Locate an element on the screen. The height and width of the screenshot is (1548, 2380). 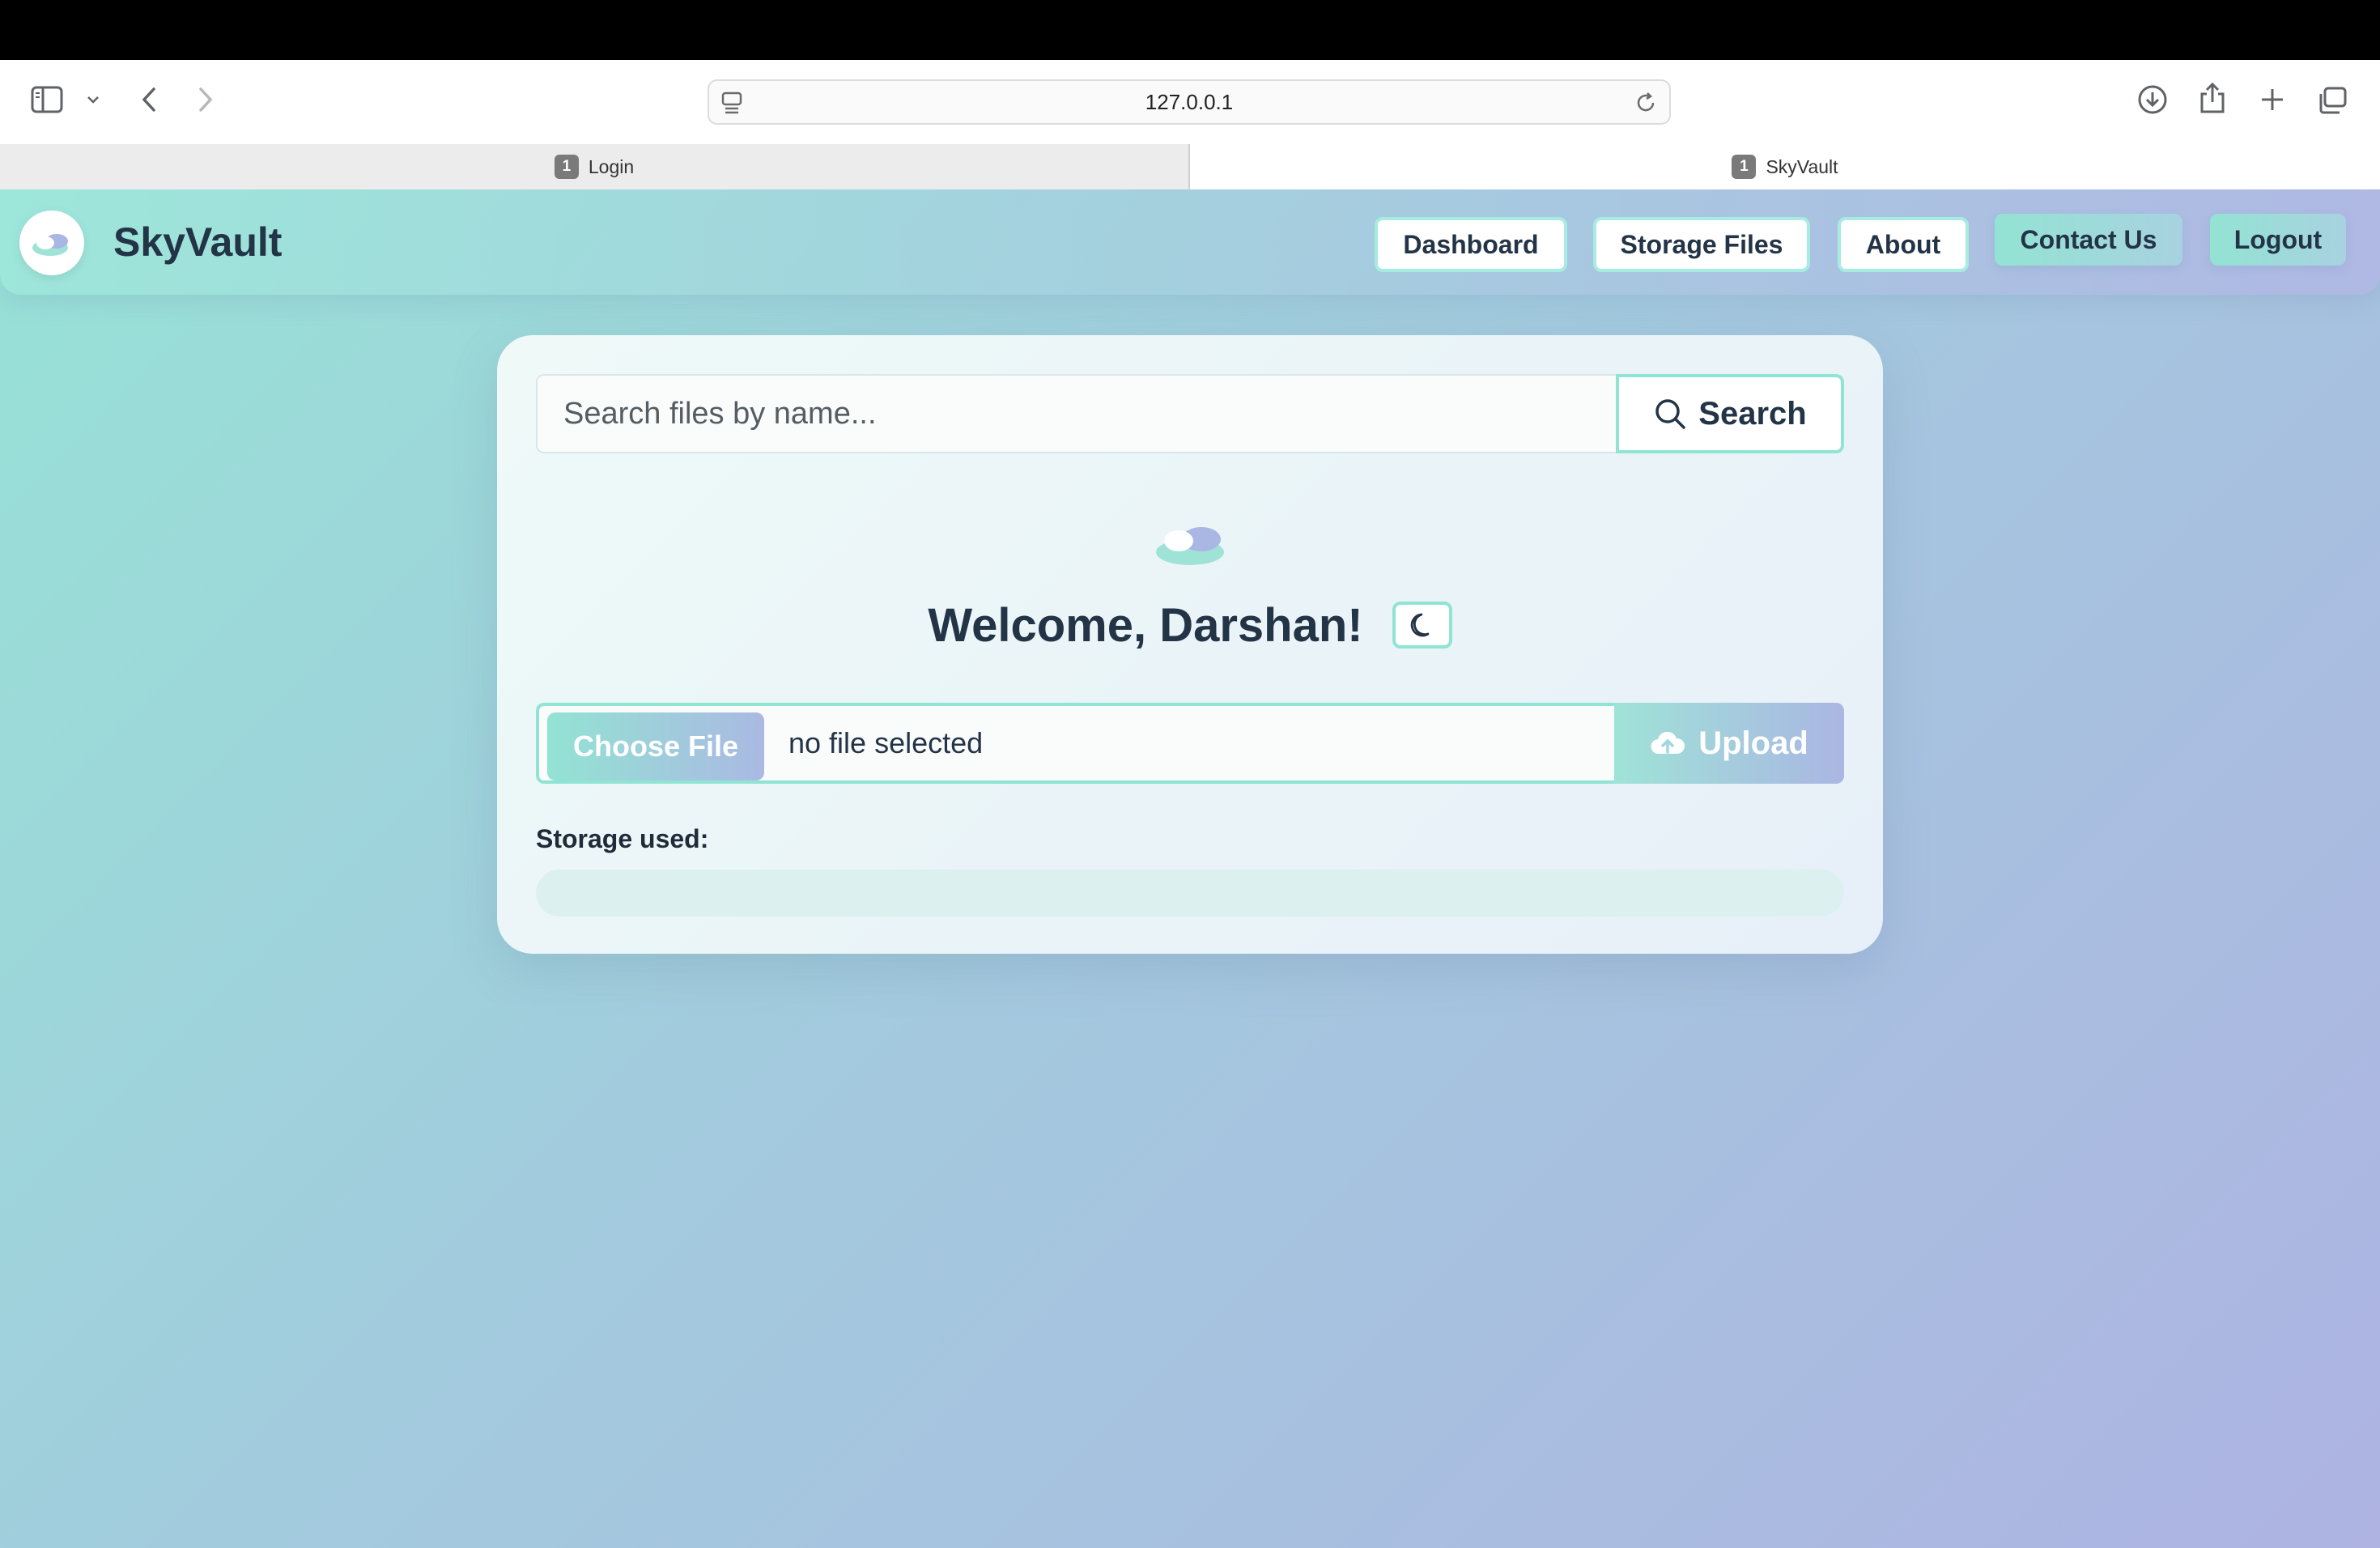
storage-progress-bar is located at coordinates (1190, 893).